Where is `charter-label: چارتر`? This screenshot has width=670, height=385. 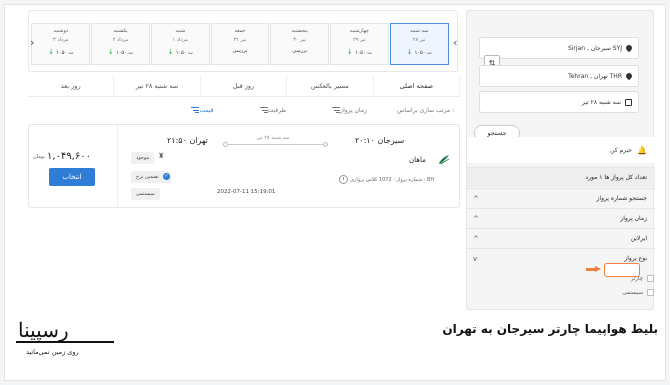 charter-label: چارتر is located at coordinates (636, 278).